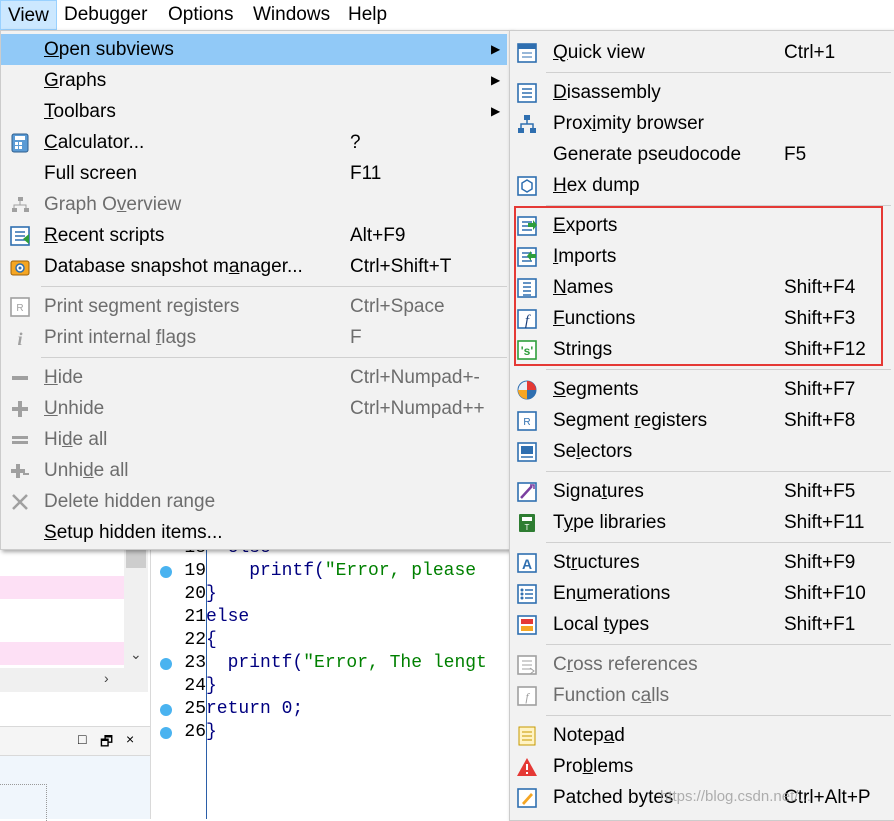 The height and width of the screenshot is (821, 894). What do you see at coordinates (527, 390) in the screenshot?
I see `segments-icon` at bounding box center [527, 390].